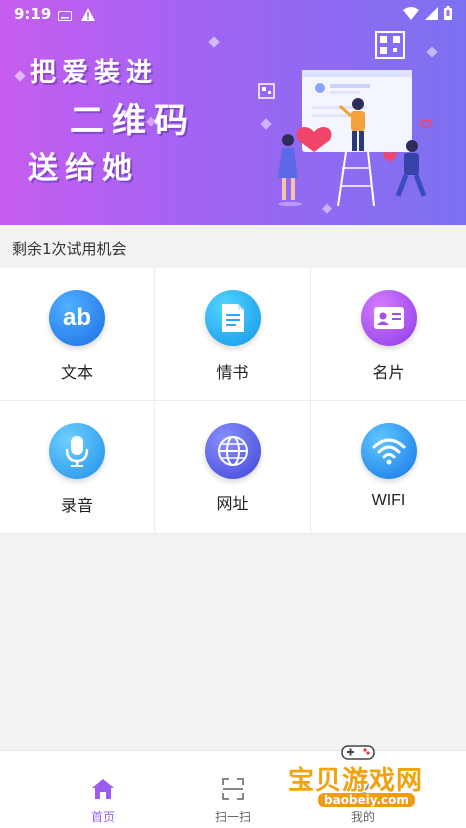  What do you see at coordinates (232, 451) in the screenshot?
I see `globe-icon` at bounding box center [232, 451].